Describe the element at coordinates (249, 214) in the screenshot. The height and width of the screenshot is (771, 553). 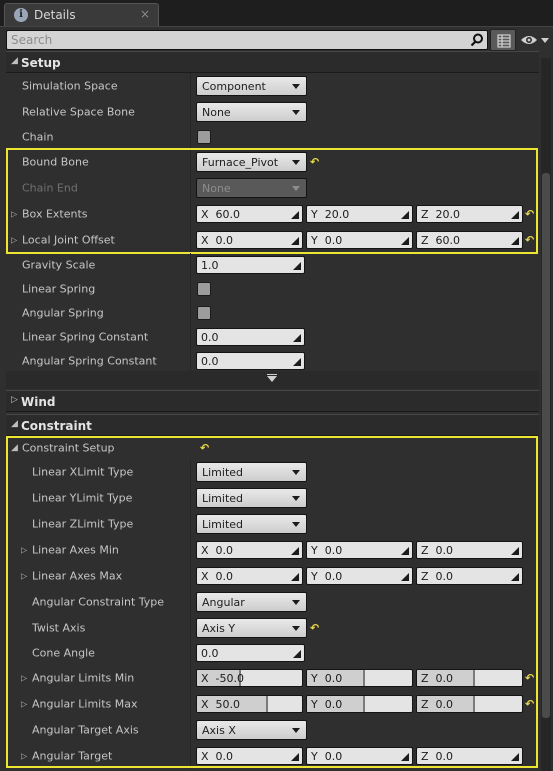
I see `box-extents-x-field: X 60.0` at that location.